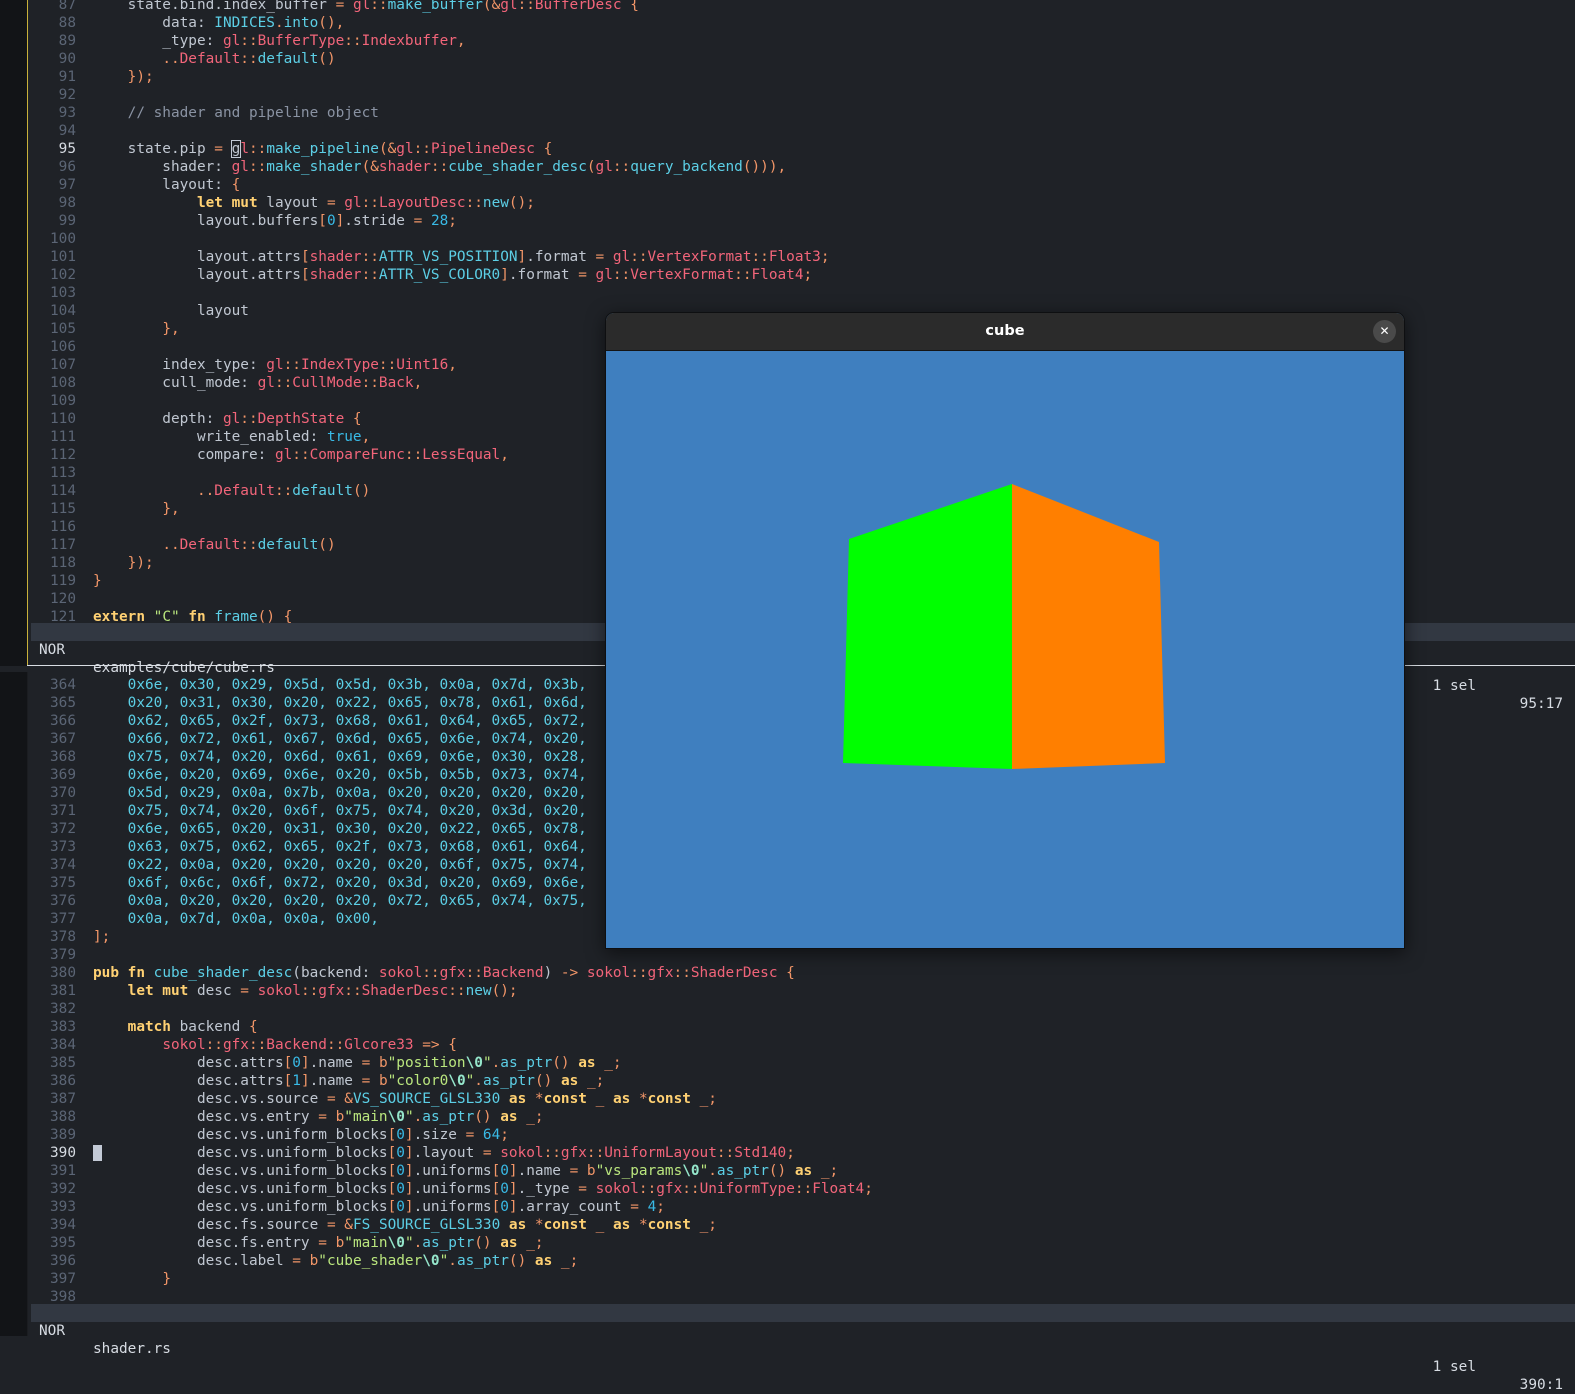 This screenshot has width=1575, height=1394. Describe the element at coordinates (803, 95) in the screenshot. I see `code-line: 92` at that location.